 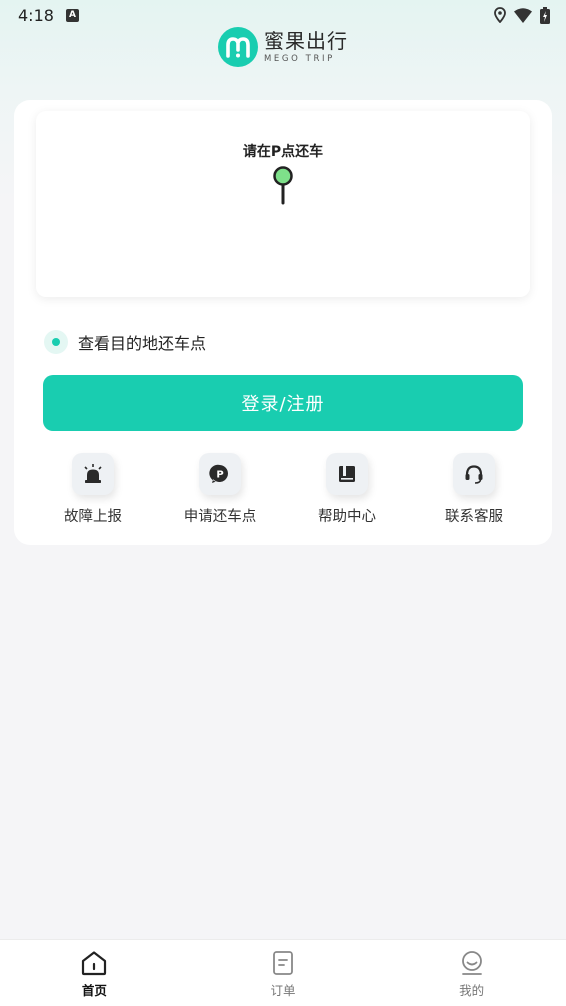 What do you see at coordinates (93, 517) in the screenshot?
I see `quick-action-label: 故障上报` at bounding box center [93, 517].